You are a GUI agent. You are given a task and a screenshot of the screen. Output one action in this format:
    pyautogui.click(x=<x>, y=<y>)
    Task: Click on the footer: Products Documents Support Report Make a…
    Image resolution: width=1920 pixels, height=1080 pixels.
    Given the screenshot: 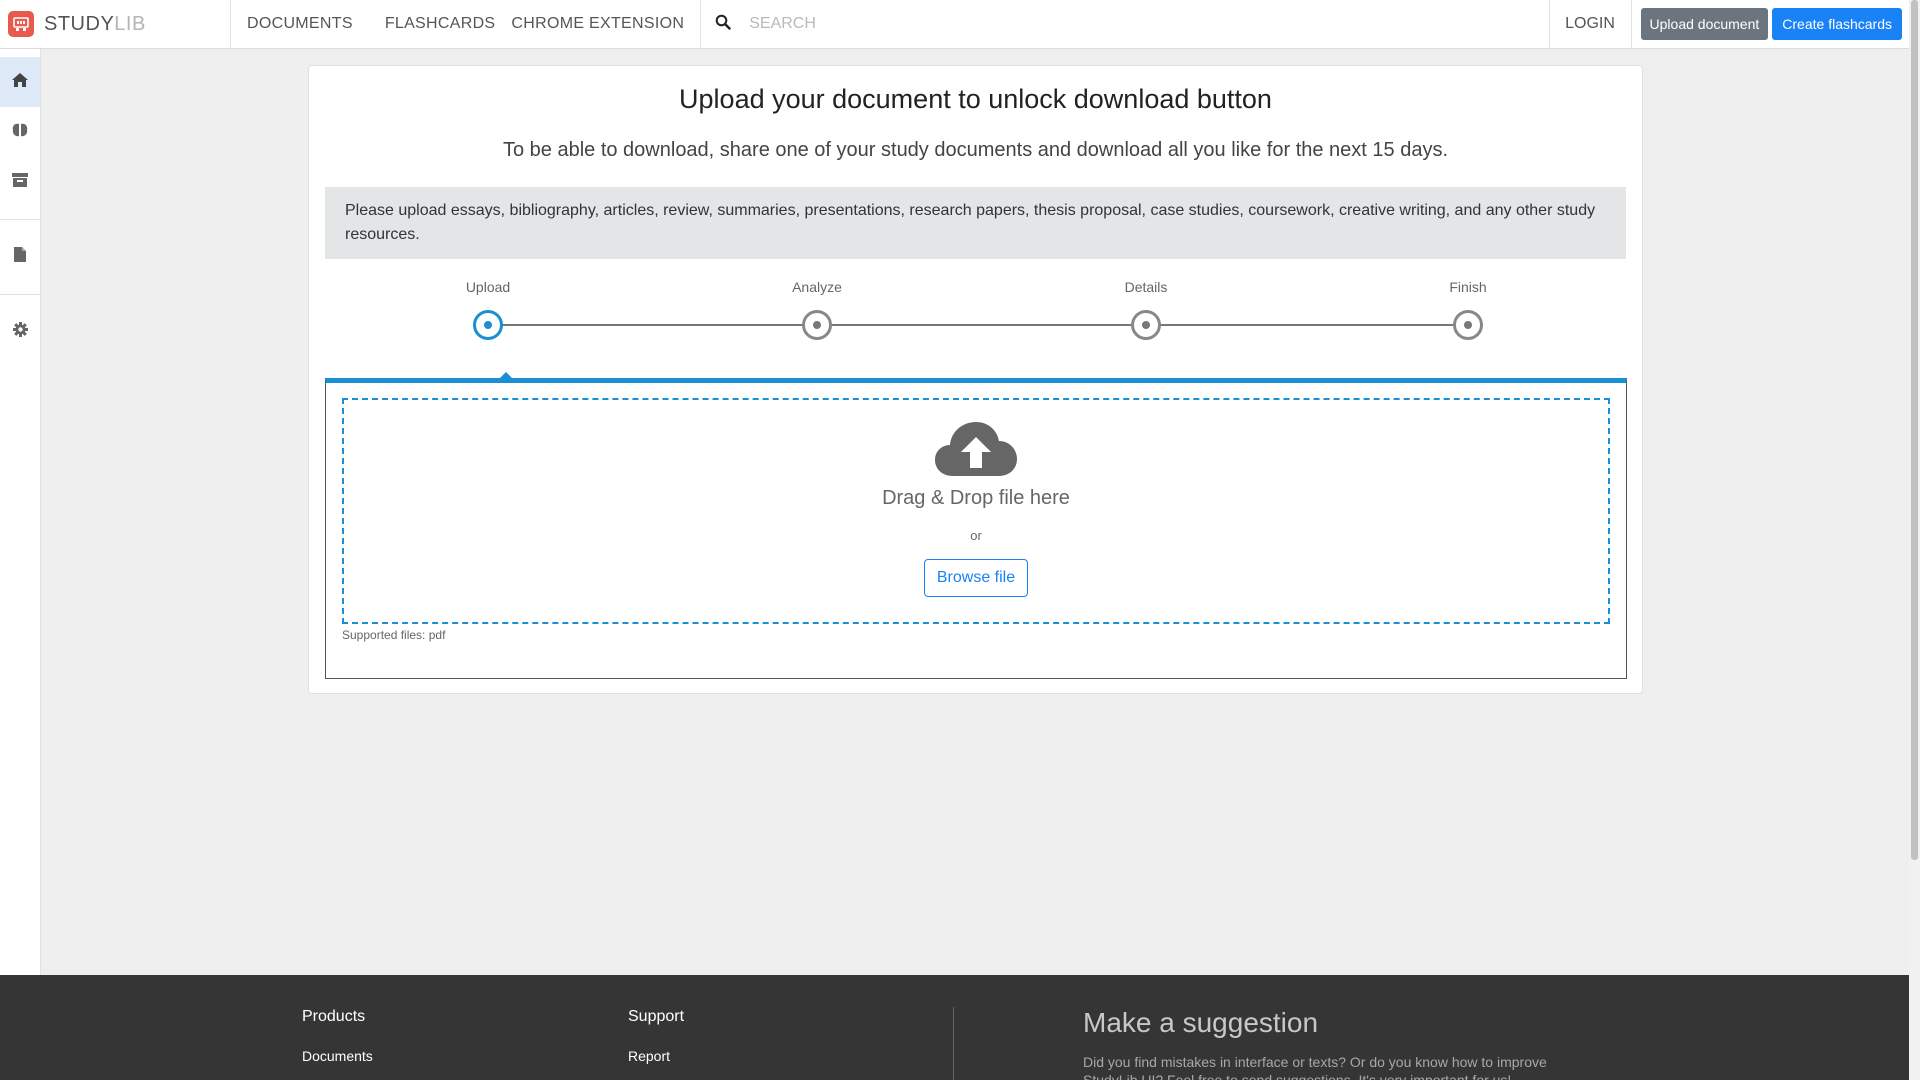 What is the action you would take?
    pyautogui.click(x=954, y=1027)
    